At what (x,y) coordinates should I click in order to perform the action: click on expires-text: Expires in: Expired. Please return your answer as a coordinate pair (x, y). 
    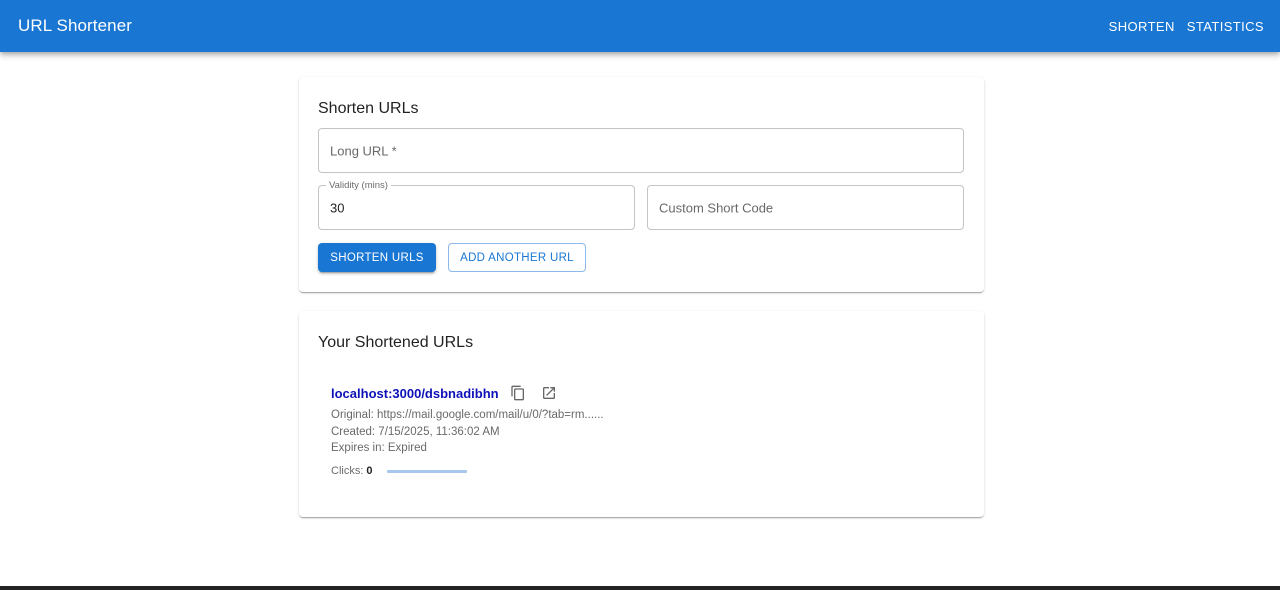
    Looking at the image, I should click on (379, 448).